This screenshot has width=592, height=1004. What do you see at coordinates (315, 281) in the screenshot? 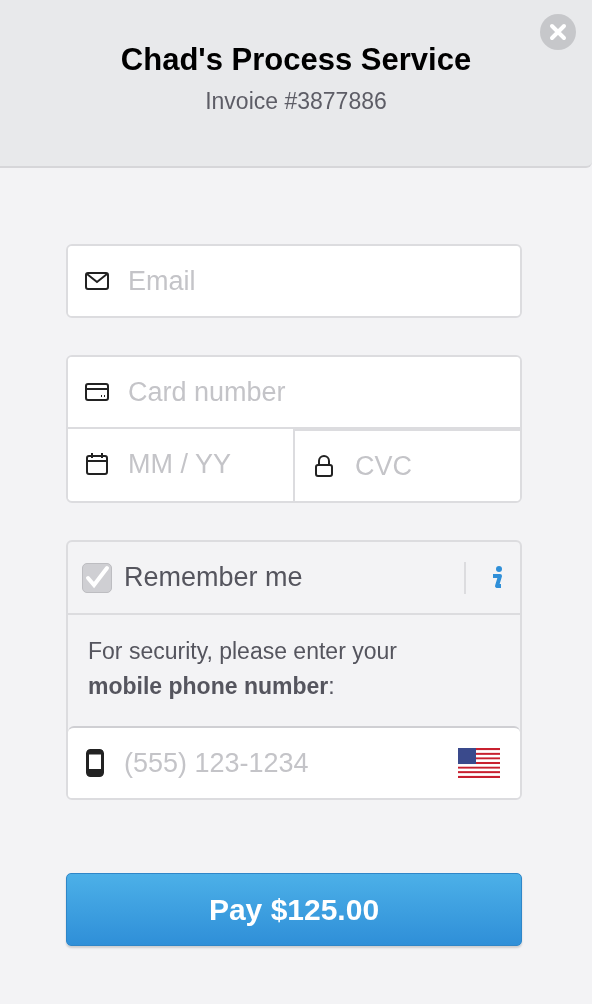
I see `email-field: Email` at bounding box center [315, 281].